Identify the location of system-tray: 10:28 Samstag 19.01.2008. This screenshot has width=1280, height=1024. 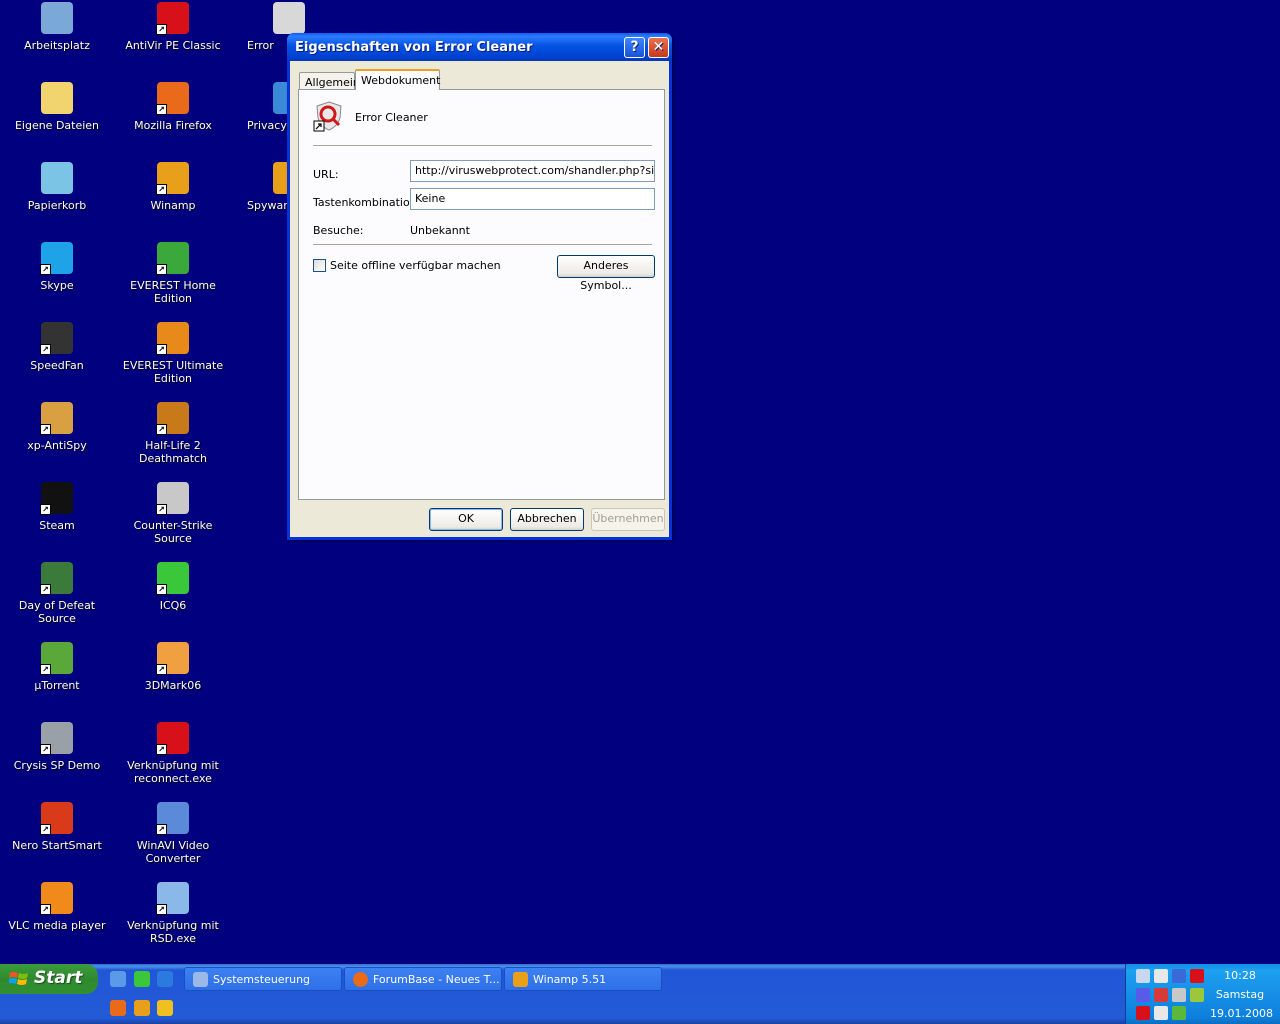
(1202, 994).